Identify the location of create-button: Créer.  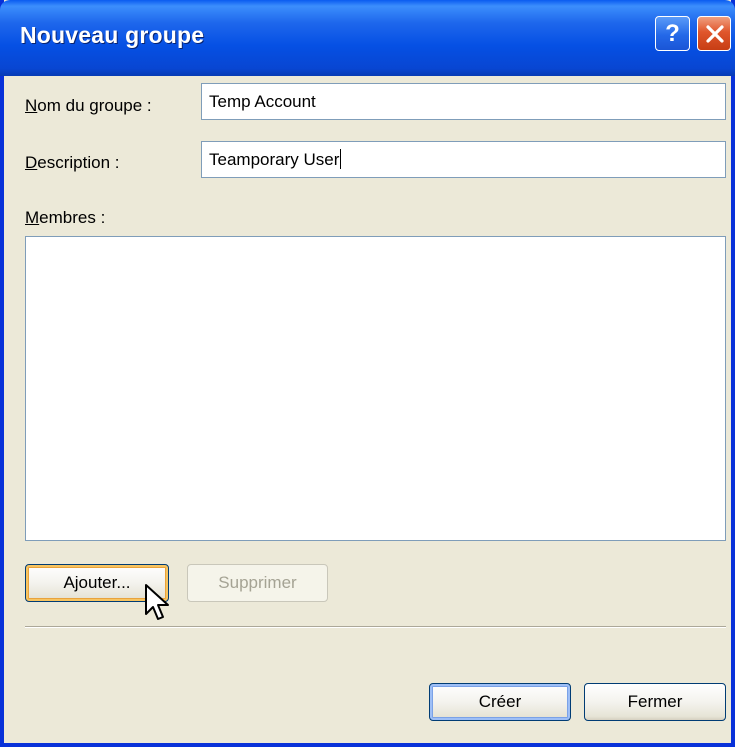
(500, 702).